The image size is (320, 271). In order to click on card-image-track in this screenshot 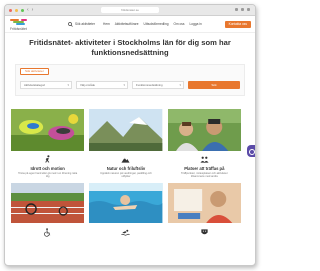, I will do `click(48, 203)`.